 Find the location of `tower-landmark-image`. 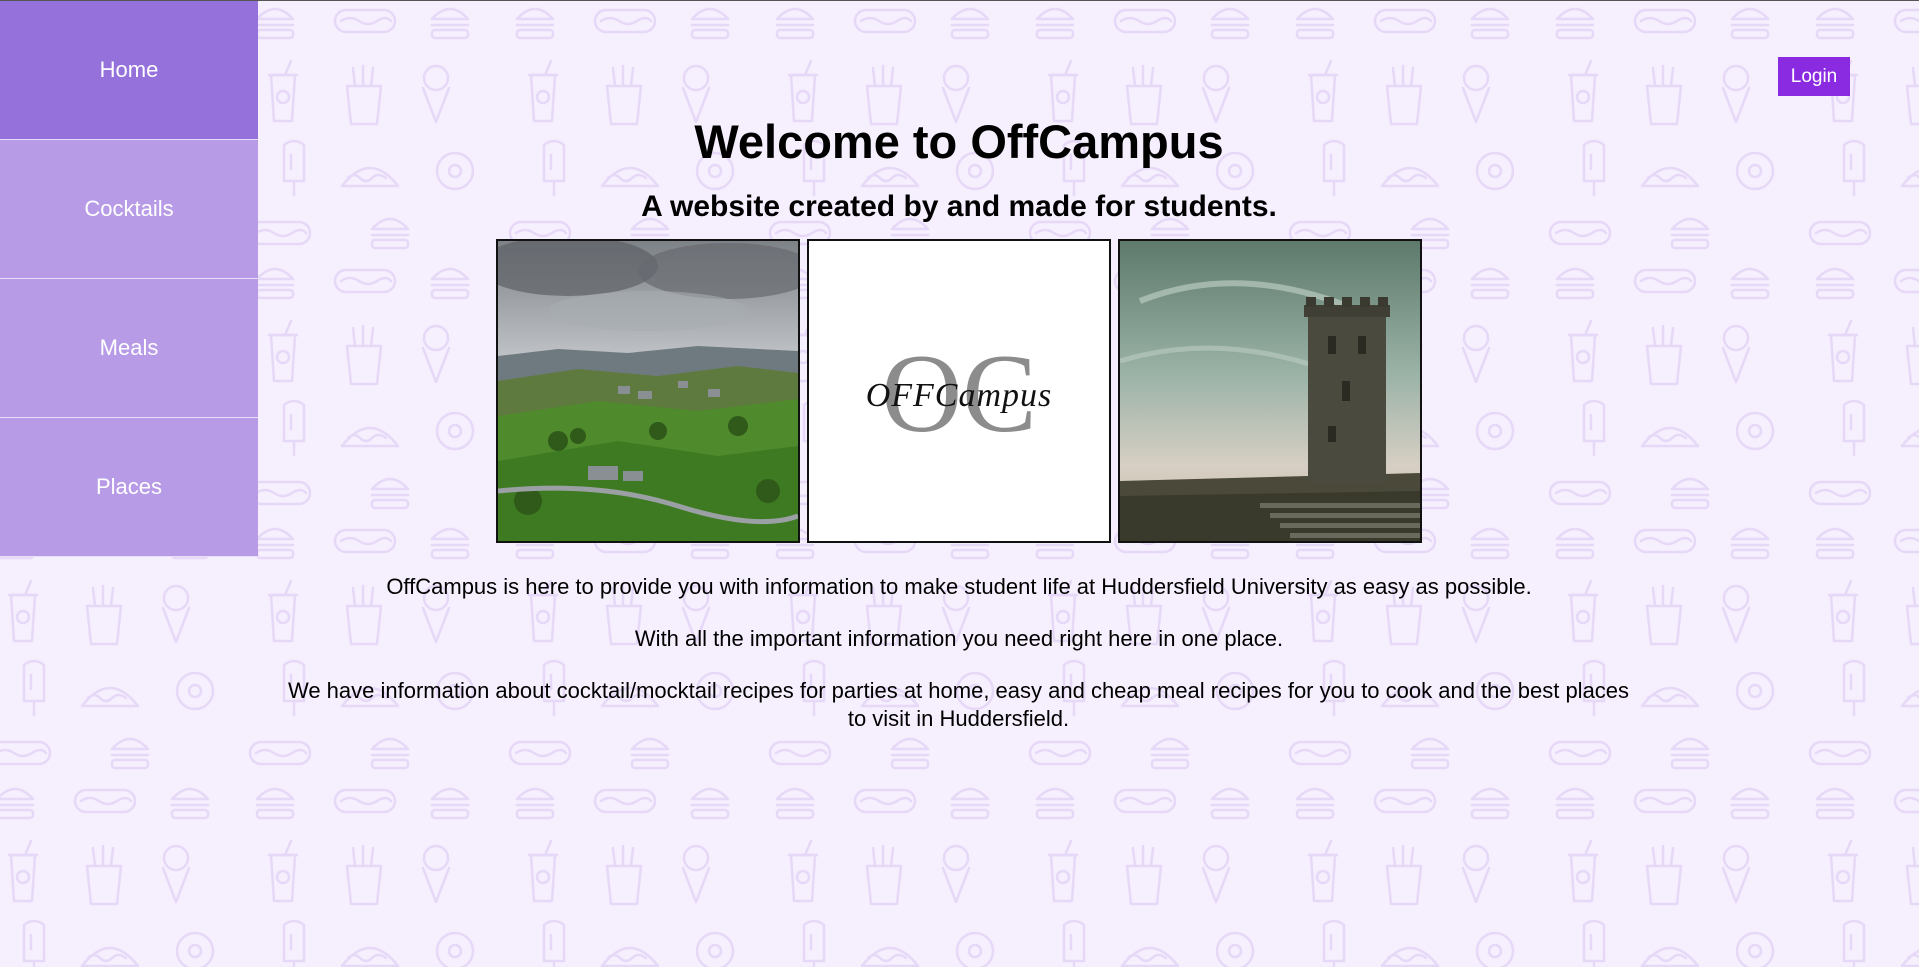

tower-landmark-image is located at coordinates (1270, 391).